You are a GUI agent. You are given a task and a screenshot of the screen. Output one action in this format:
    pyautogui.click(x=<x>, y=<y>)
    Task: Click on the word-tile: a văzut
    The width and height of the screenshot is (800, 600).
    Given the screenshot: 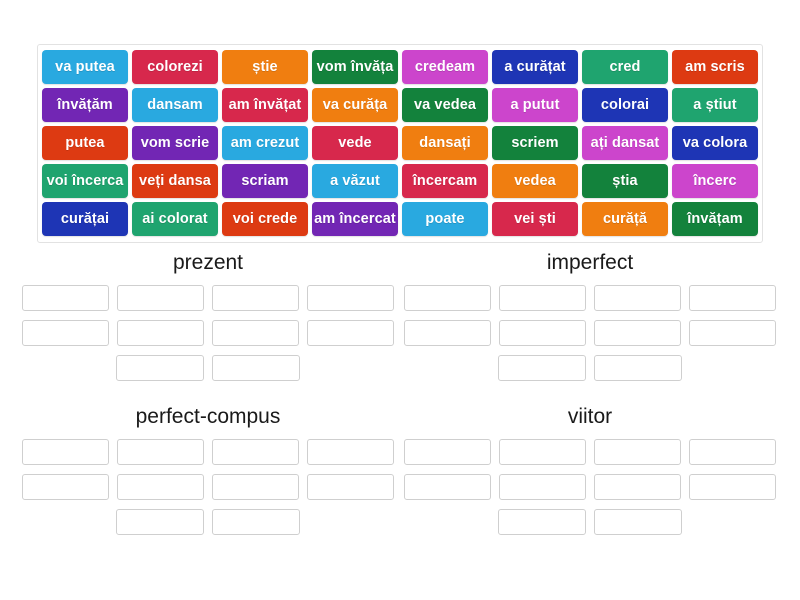 What is the action you would take?
    pyautogui.click(x=355, y=181)
    